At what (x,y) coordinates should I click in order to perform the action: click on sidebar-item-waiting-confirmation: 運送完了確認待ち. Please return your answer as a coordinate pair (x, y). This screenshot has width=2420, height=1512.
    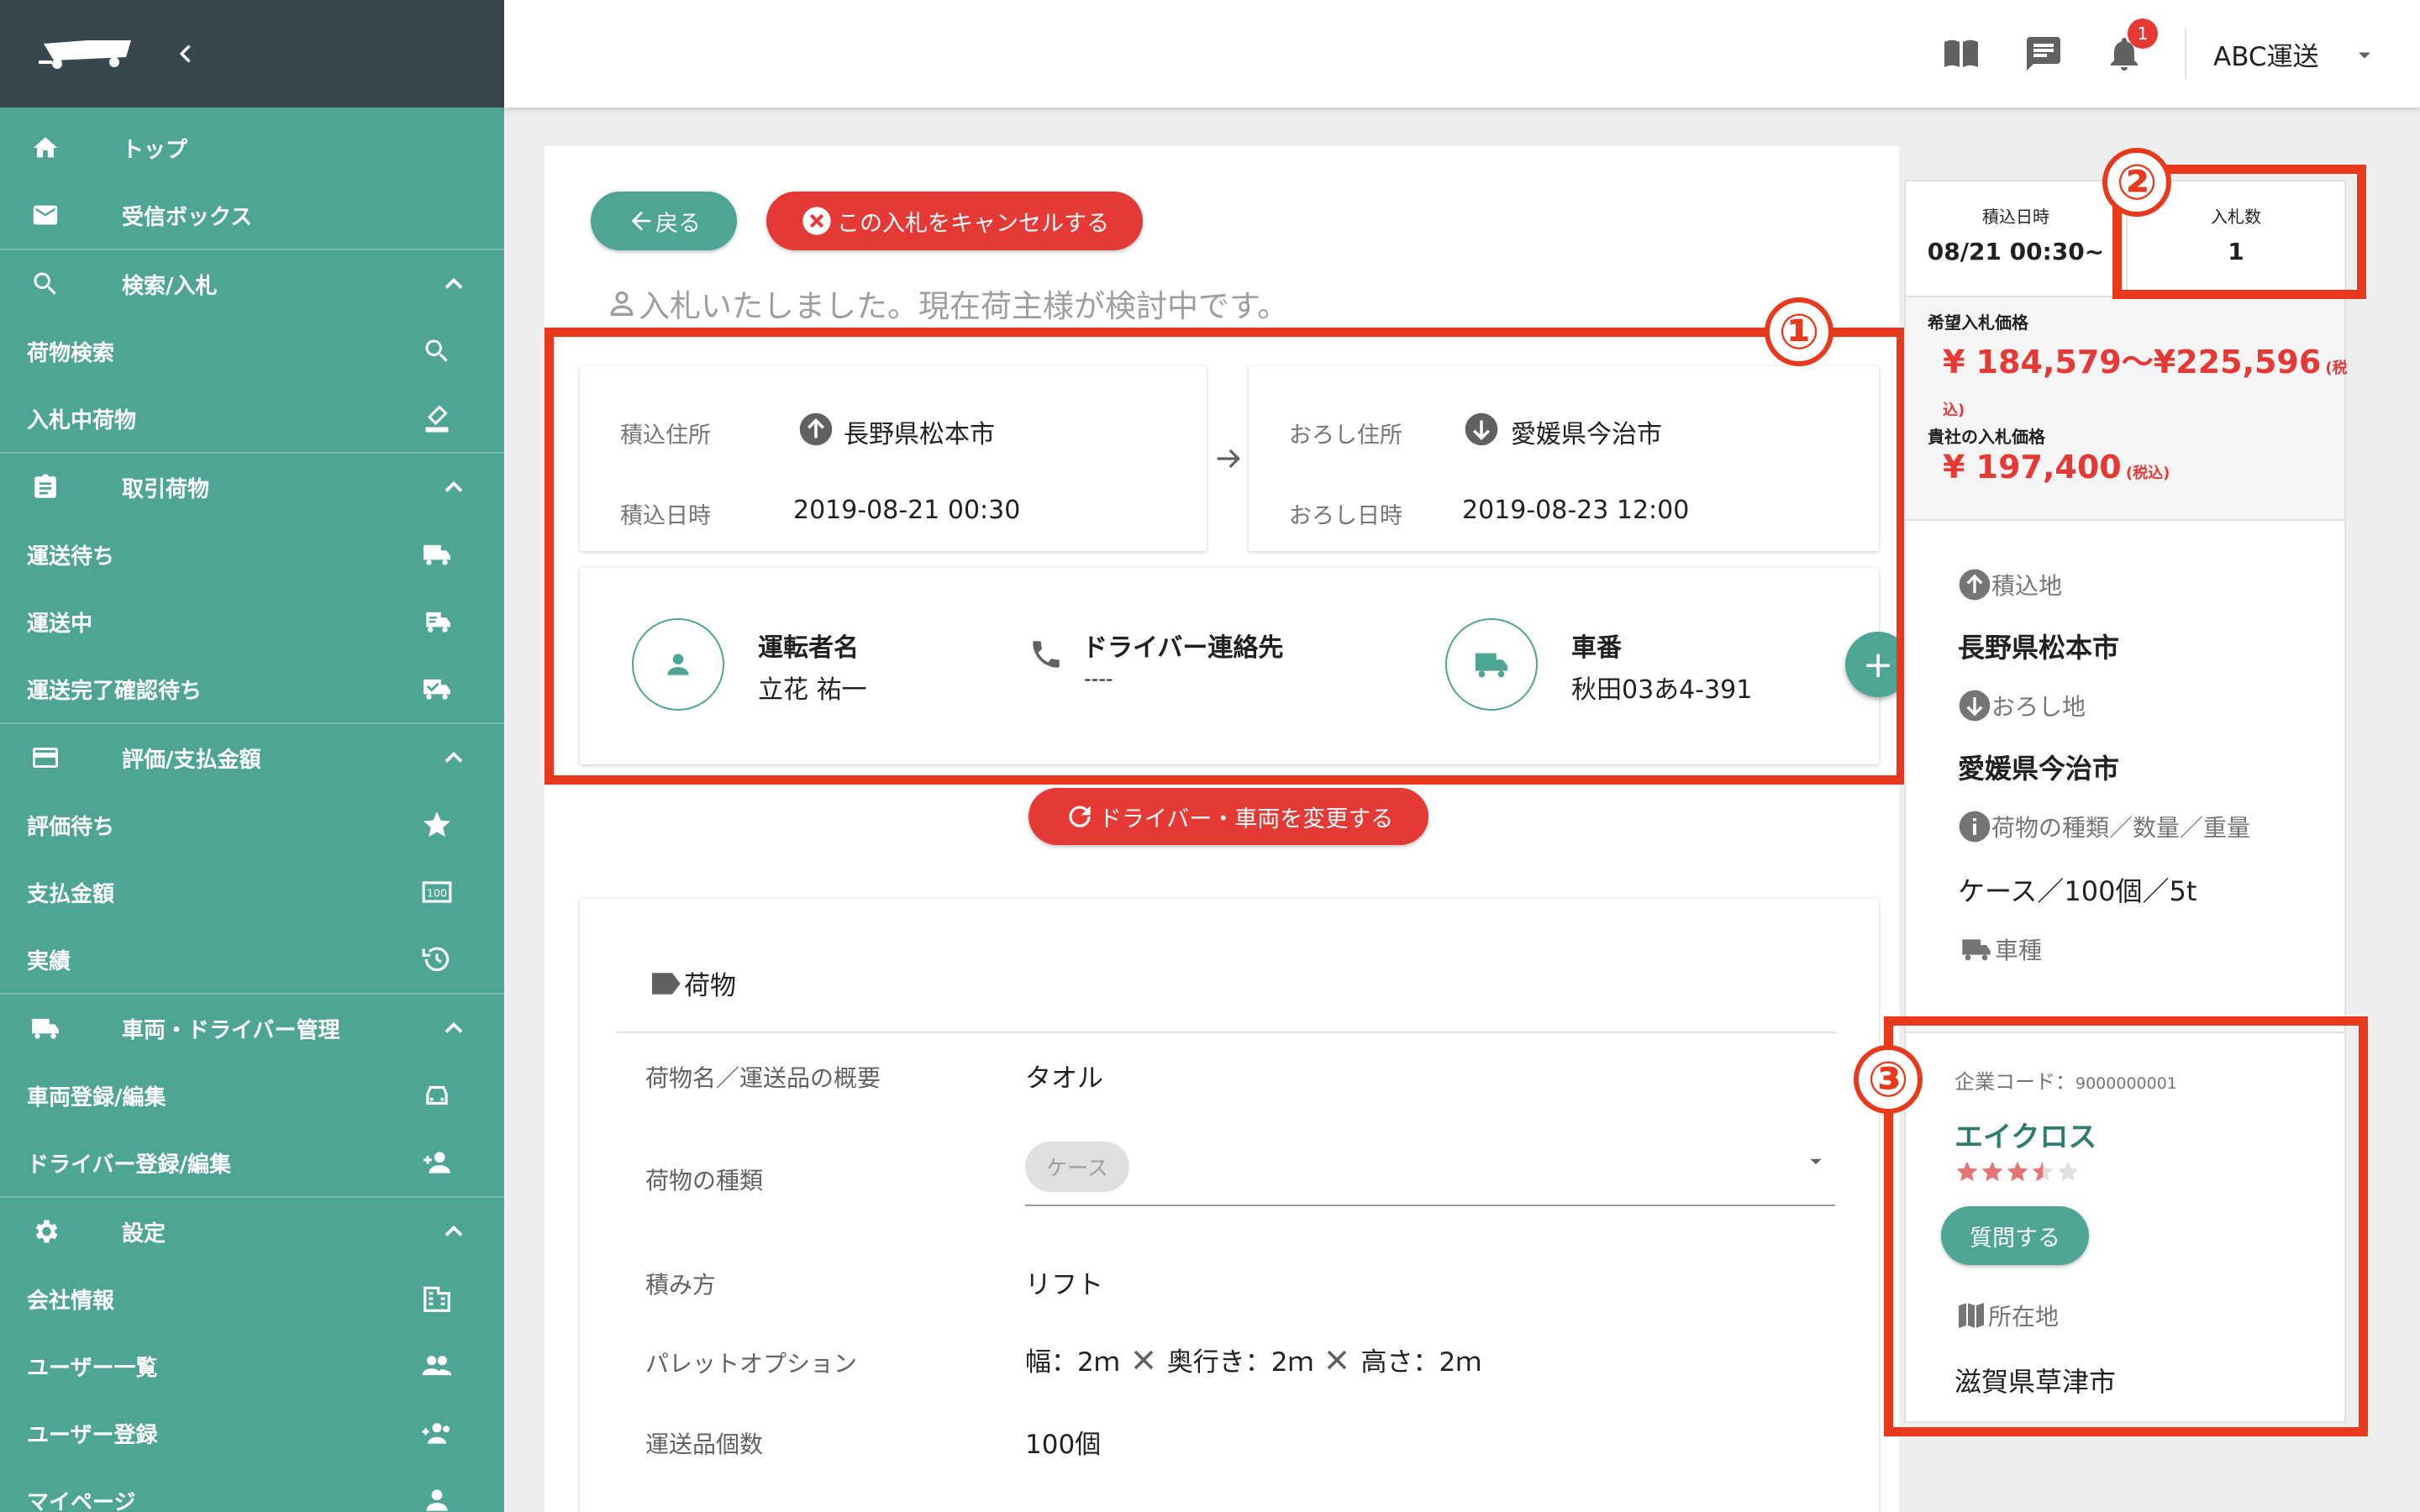
    Looking at the image, I should click on (252, 688).